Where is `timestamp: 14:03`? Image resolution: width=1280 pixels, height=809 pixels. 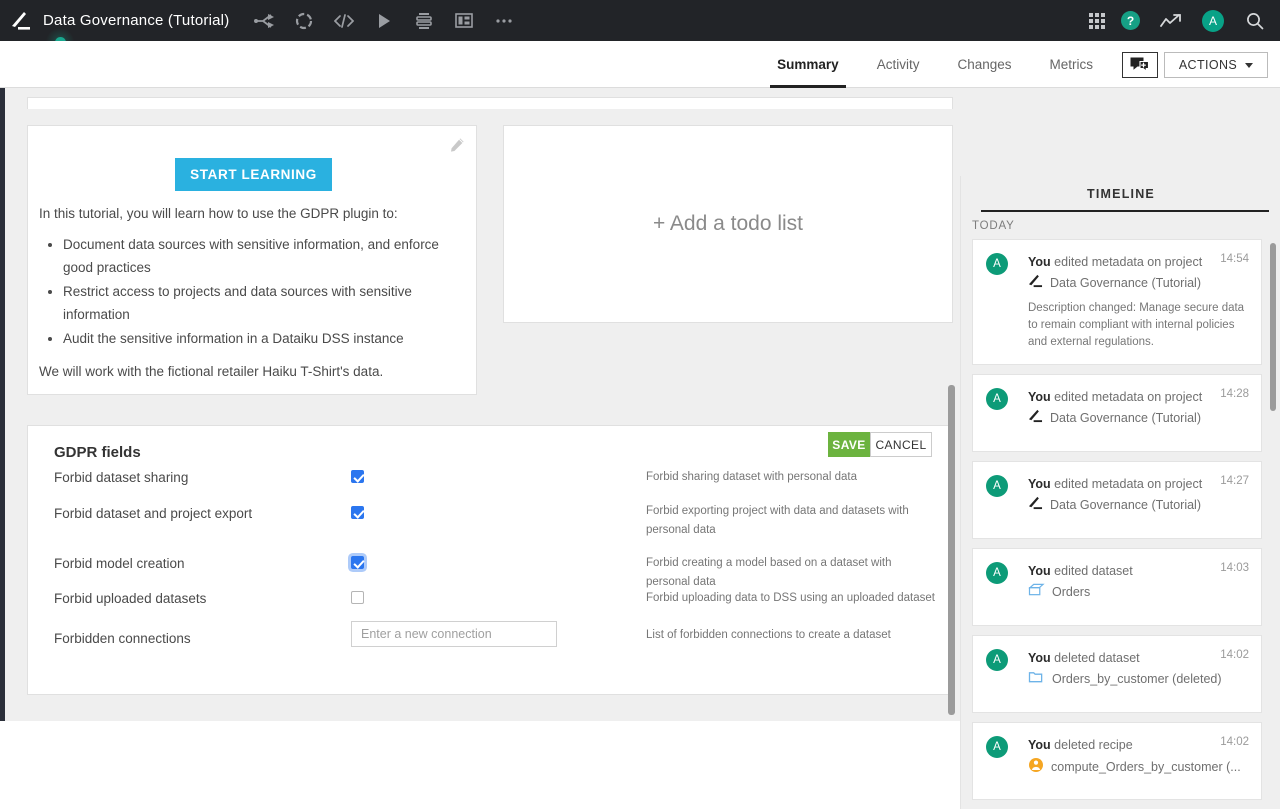 timestamp: 14:03 is located at coordinates (1234, 568).